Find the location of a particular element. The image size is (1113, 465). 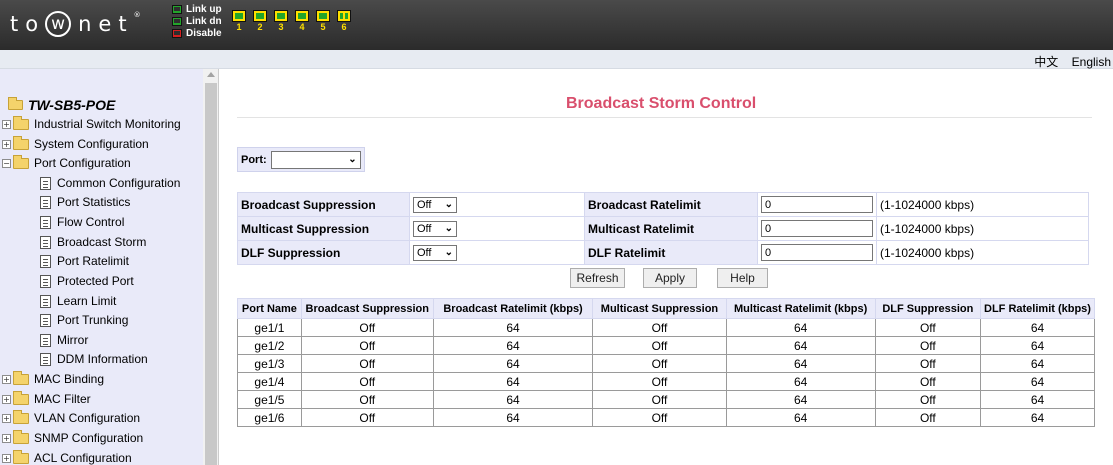

table-row: ge1/4 Off 64 Off 64 Off 64 is located at coordinates (666, 381).